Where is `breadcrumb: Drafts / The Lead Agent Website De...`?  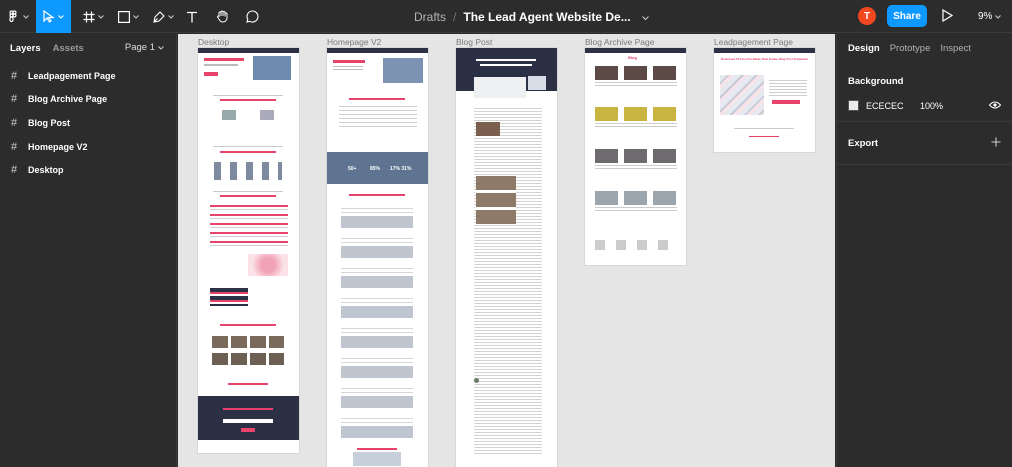
breadcrumb: Drafts / The Lead Agent Website De... is located at coordinates (531, 16).